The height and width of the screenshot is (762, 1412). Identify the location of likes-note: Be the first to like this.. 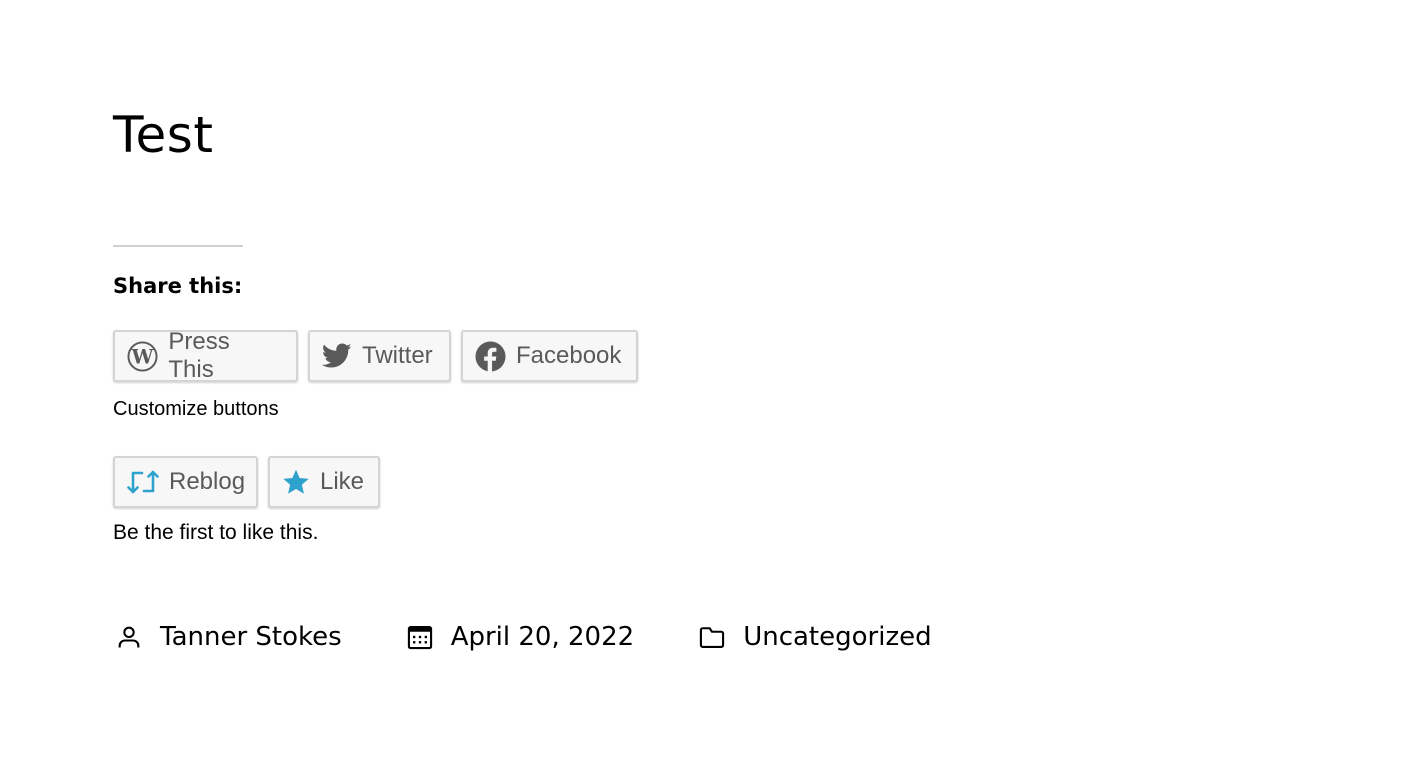
(216, 532).